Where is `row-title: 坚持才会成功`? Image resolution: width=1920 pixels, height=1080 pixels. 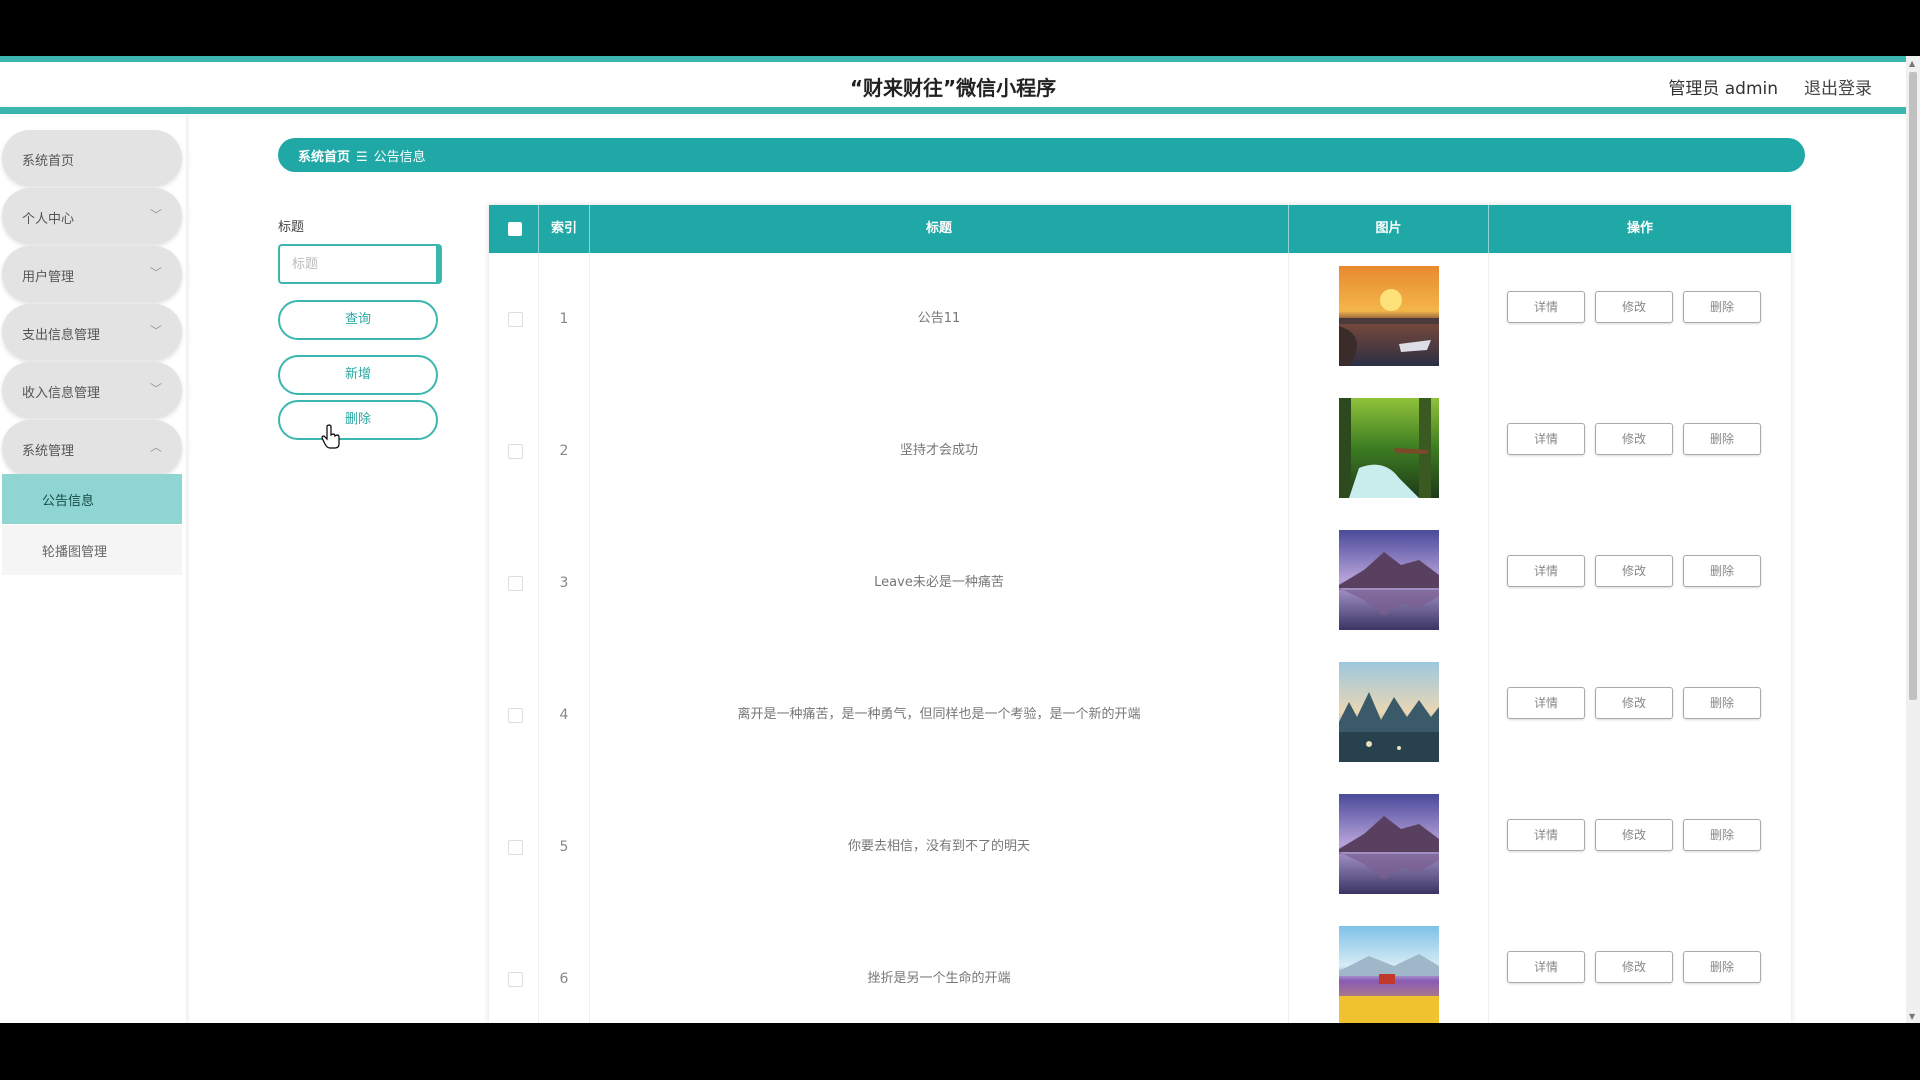
row-title: 坚持才会成功 is located at coordinates (939, 451).